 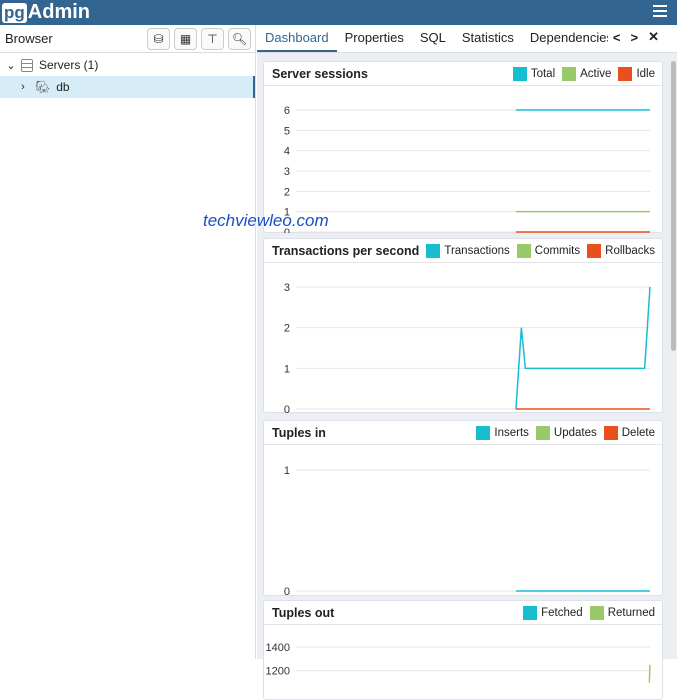 What do you see at coordinates (458, 662) in the screenshot?
I see `chart-plot: 1200 1400` at bounding box center [458, 662].